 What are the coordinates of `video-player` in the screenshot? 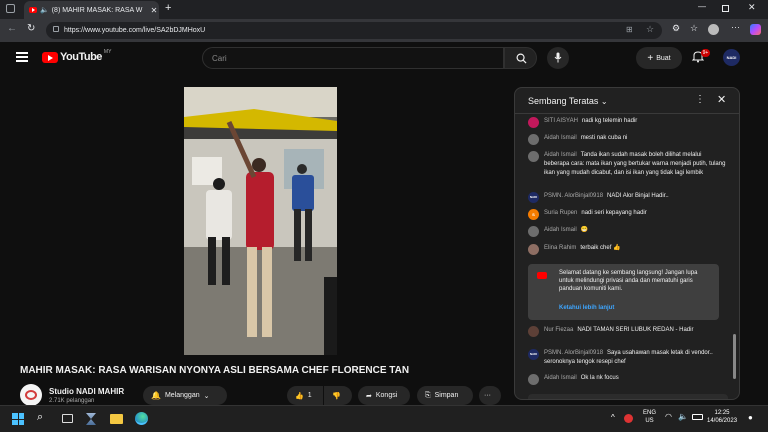 It's located at (260, 221).